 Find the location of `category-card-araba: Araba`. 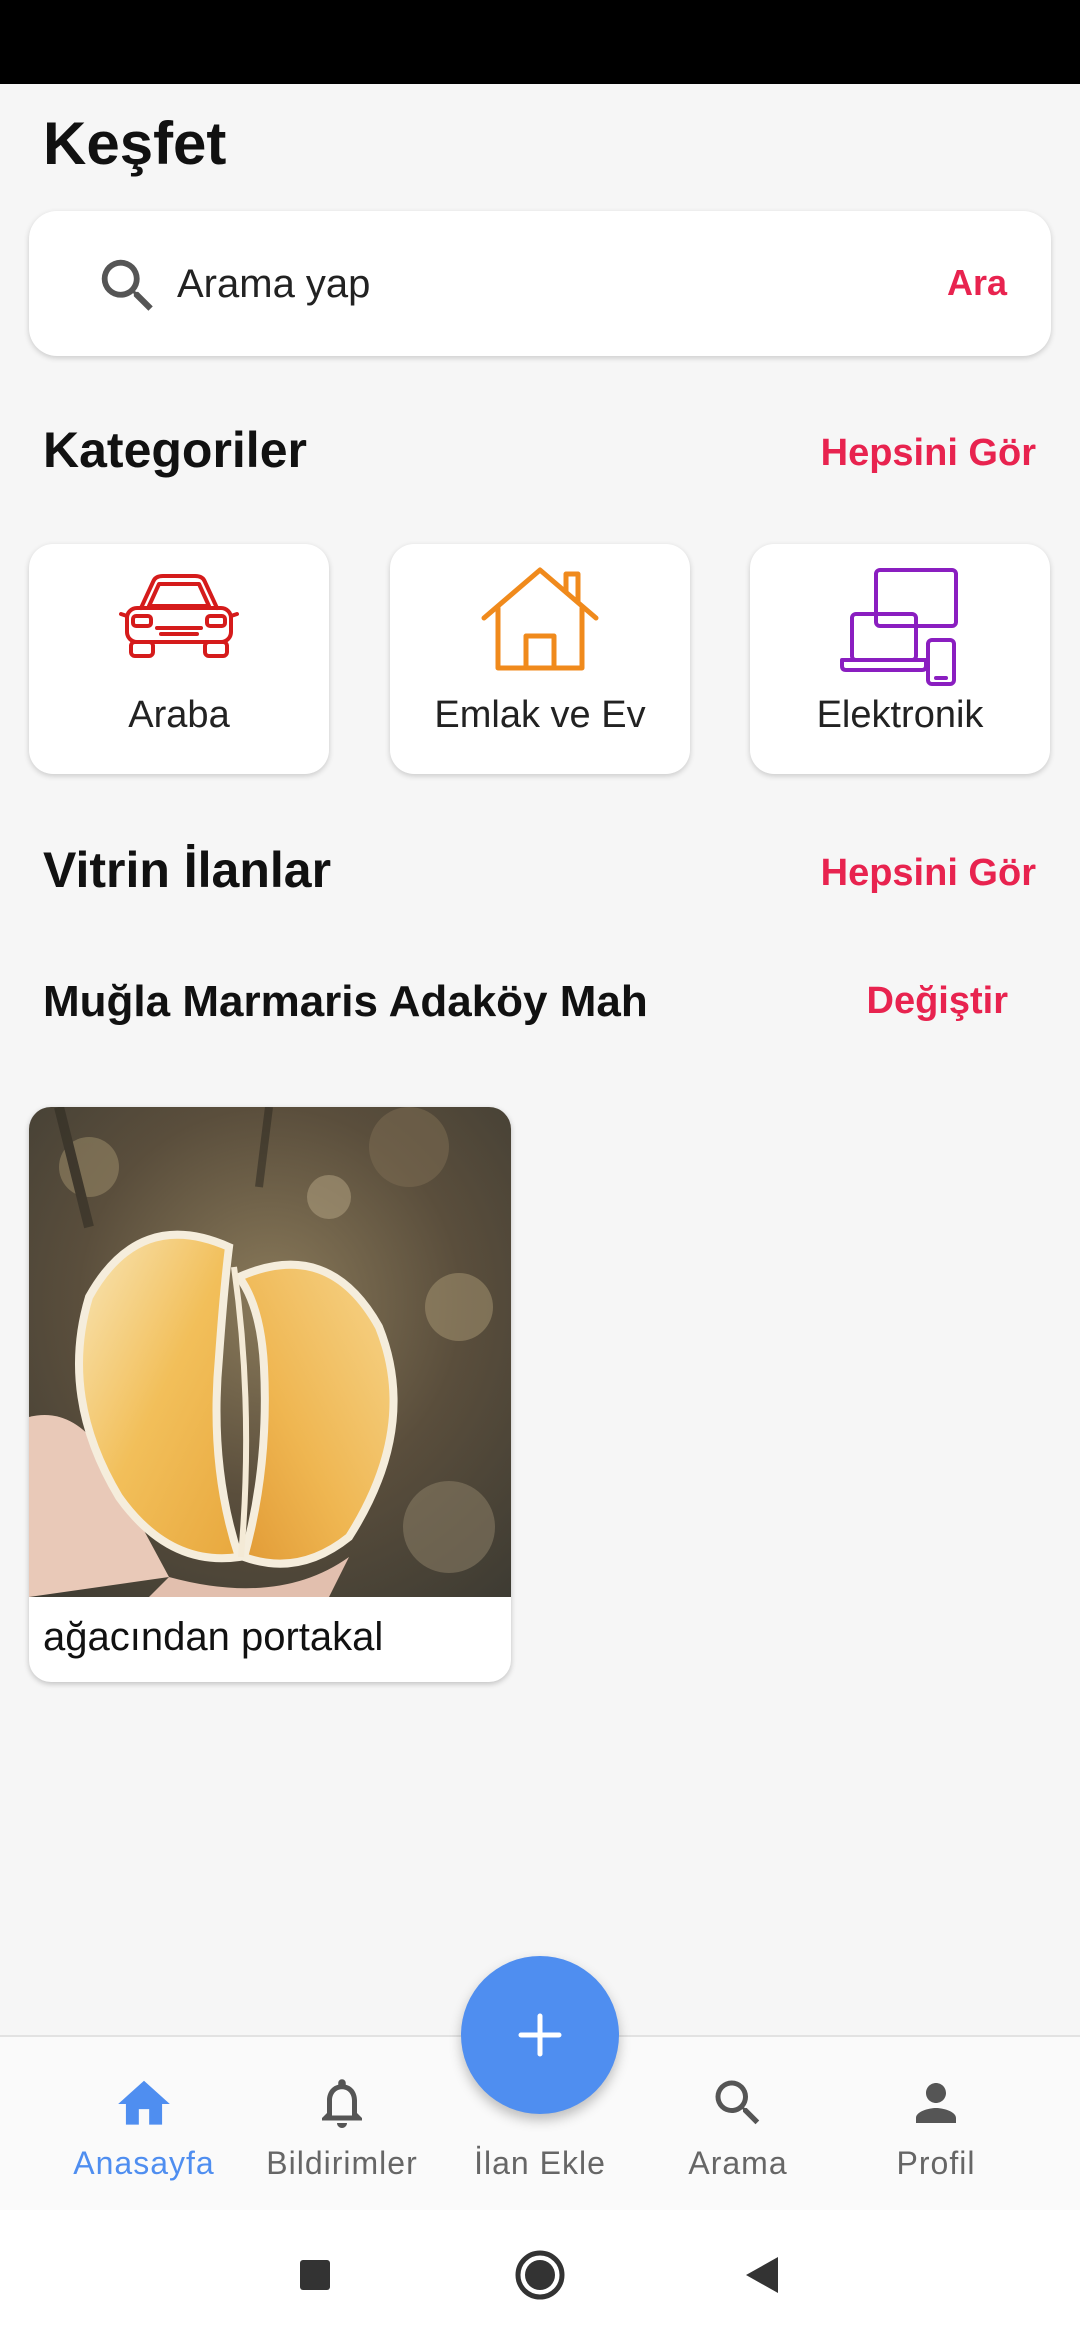

category-card-araba: Araba is located at coordinates (179, 659).